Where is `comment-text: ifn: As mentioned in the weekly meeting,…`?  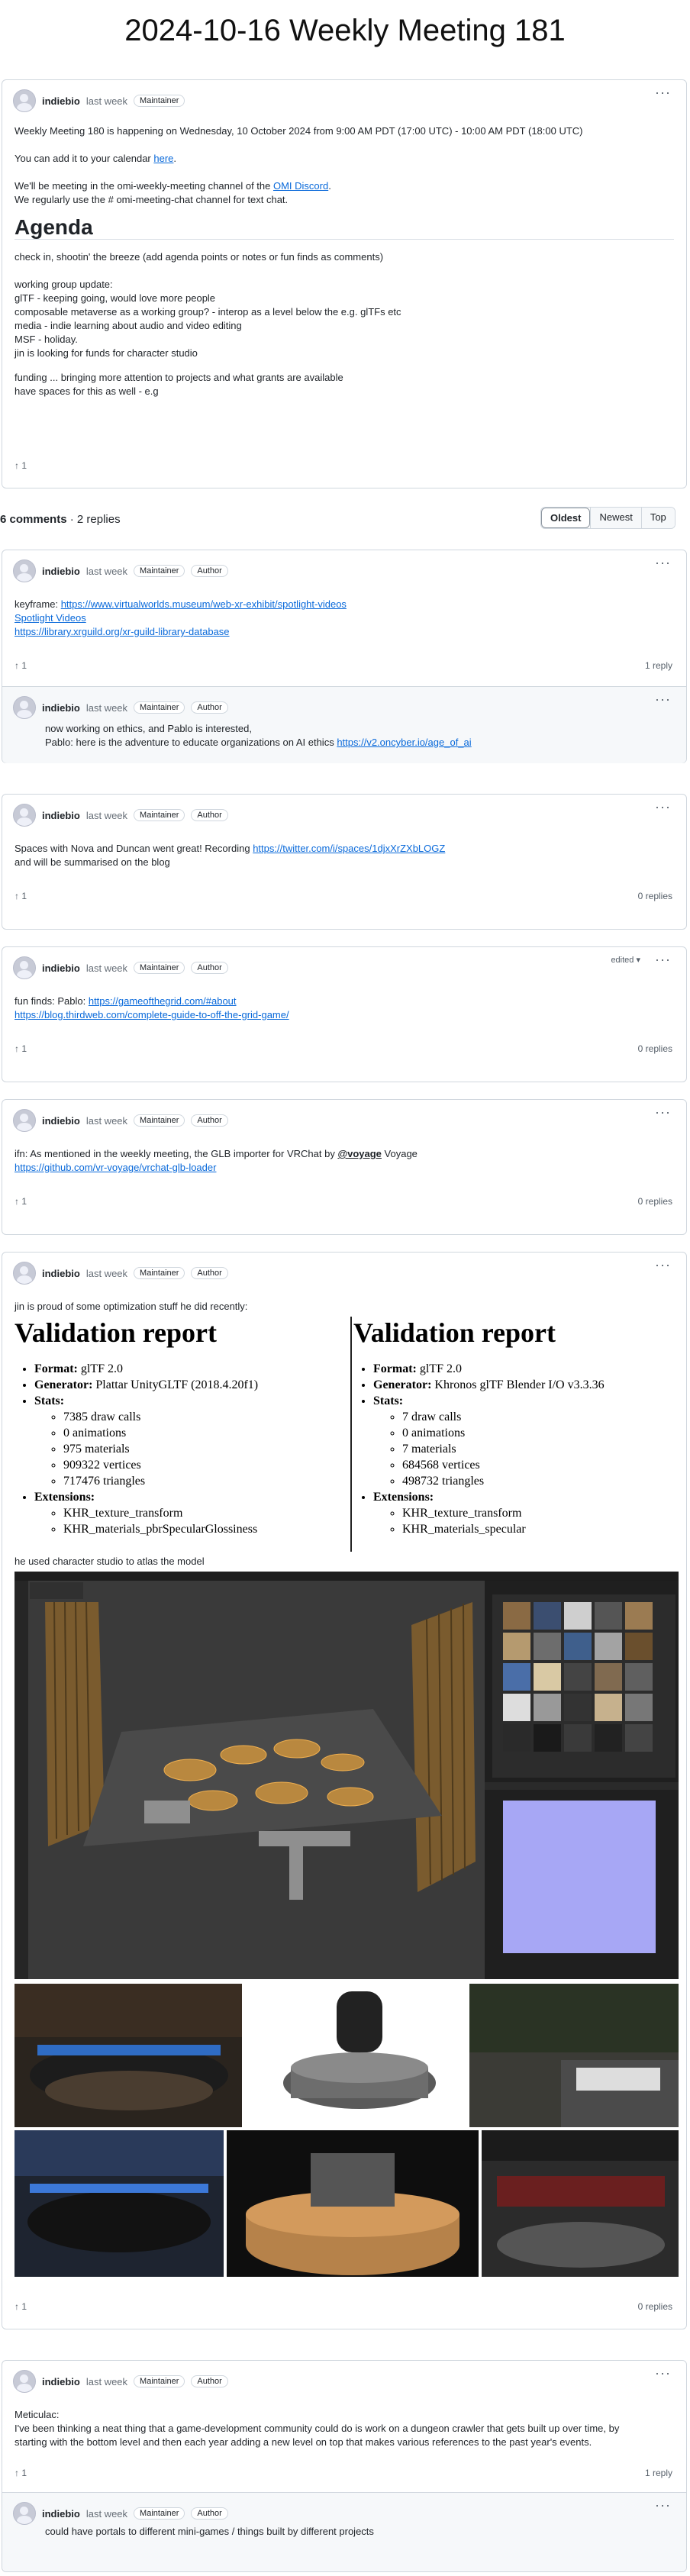 comment-text: ifn: As mentioned in the weekly meeting,… is located at coordinates (176, 1154).